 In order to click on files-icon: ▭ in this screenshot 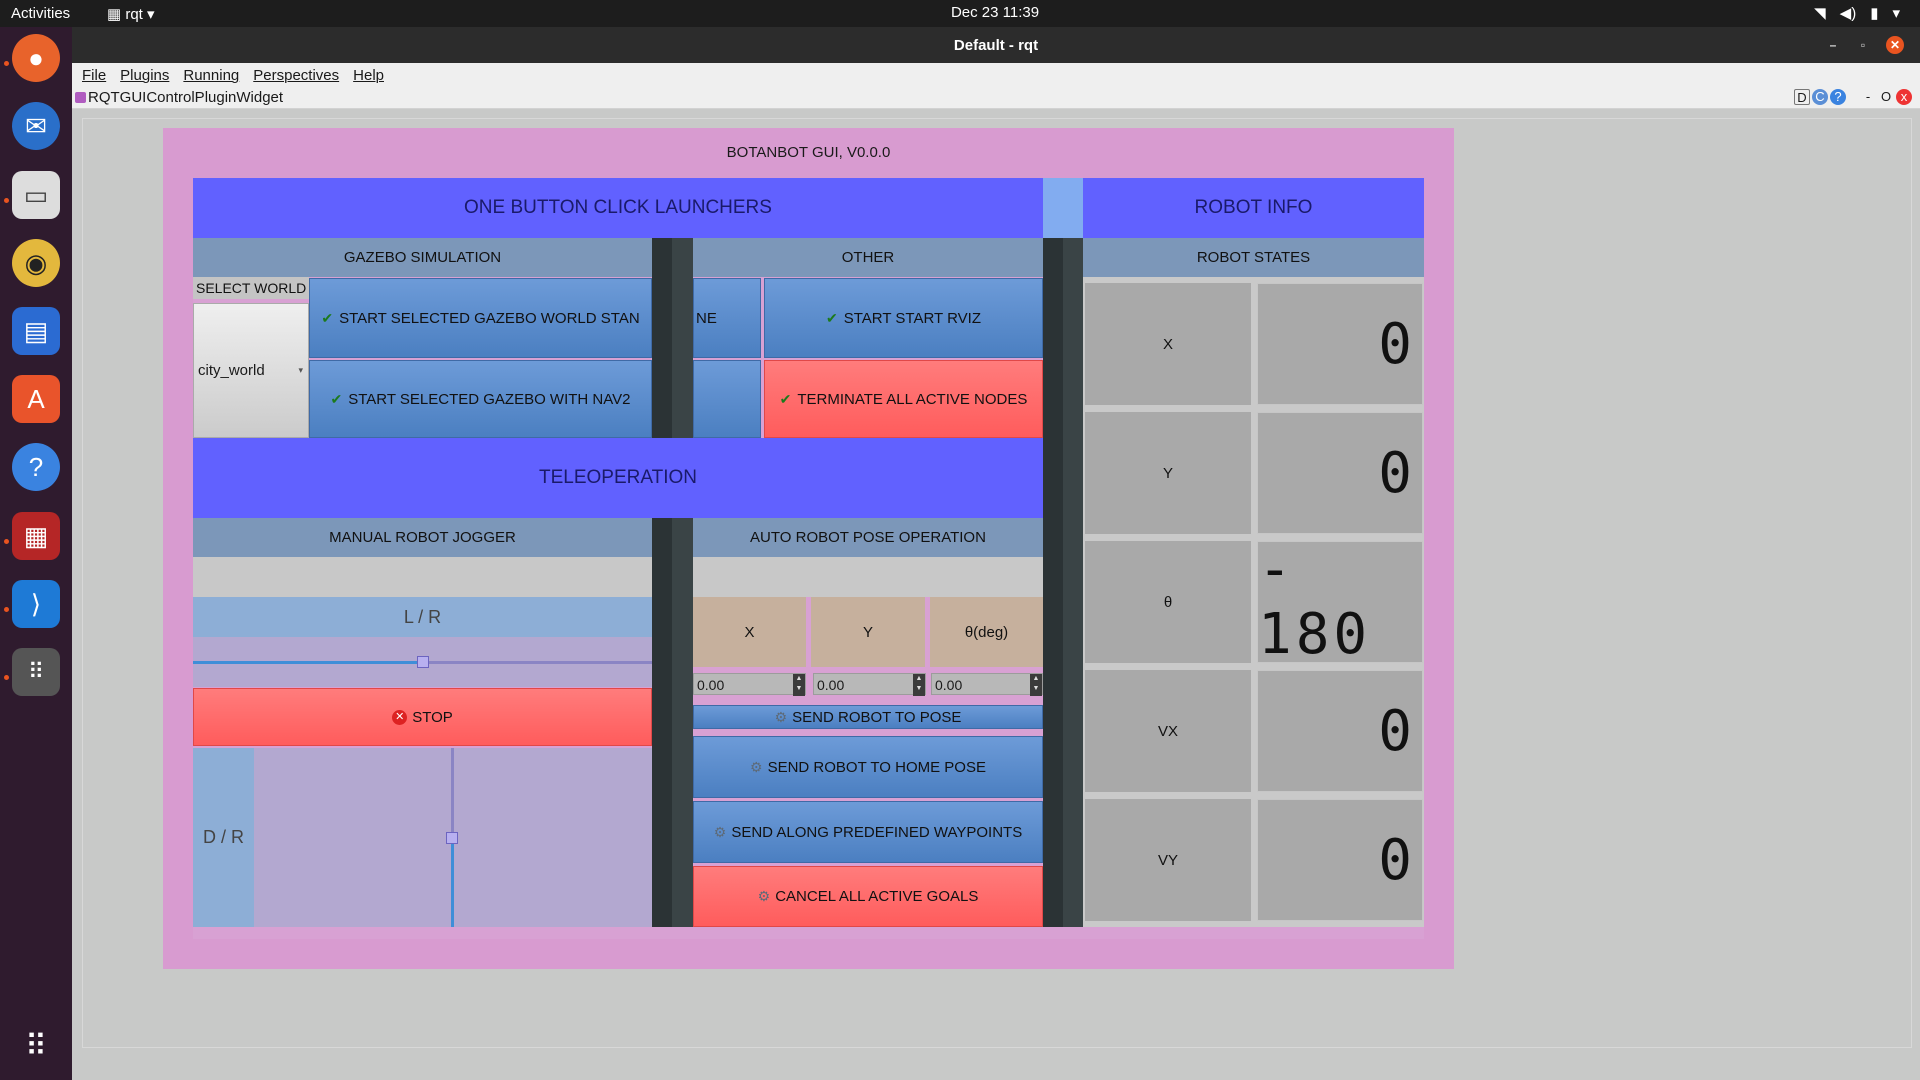, I will do `click(36, 195)`.